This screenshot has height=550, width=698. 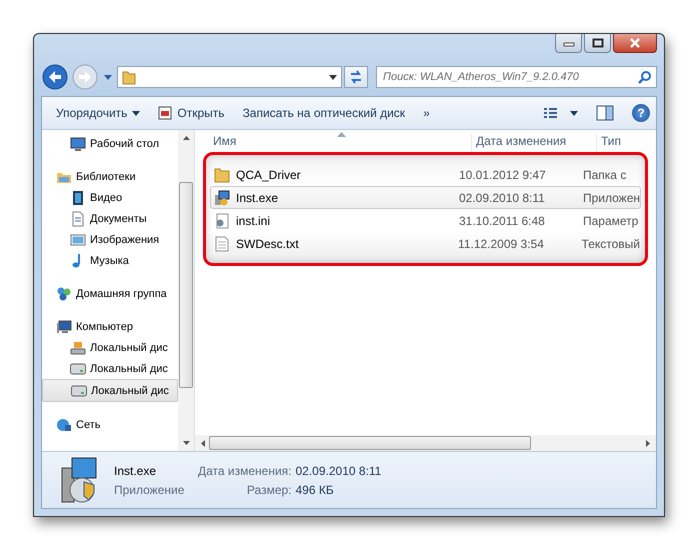 I want to click on scroll-left-icon, so click(x=203, y=443).